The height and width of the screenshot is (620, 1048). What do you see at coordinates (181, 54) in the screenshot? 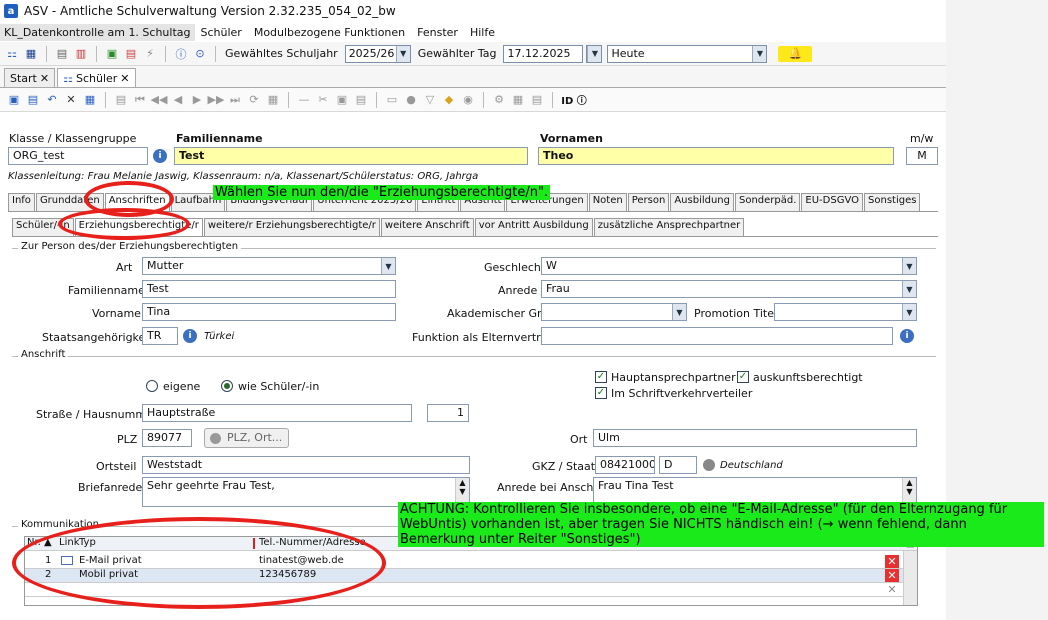
I see `info-icon: ⓘ` at bounding box center [181, 54].